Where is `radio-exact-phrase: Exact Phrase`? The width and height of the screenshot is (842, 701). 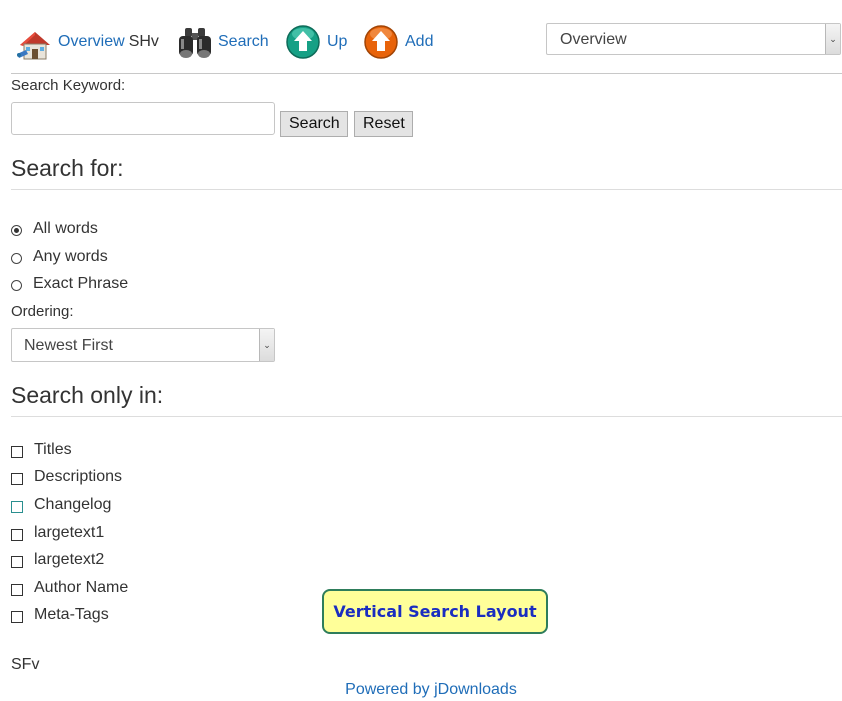
radio-exact-phrase: Exact Phrase is located at coordinates (69, 284).